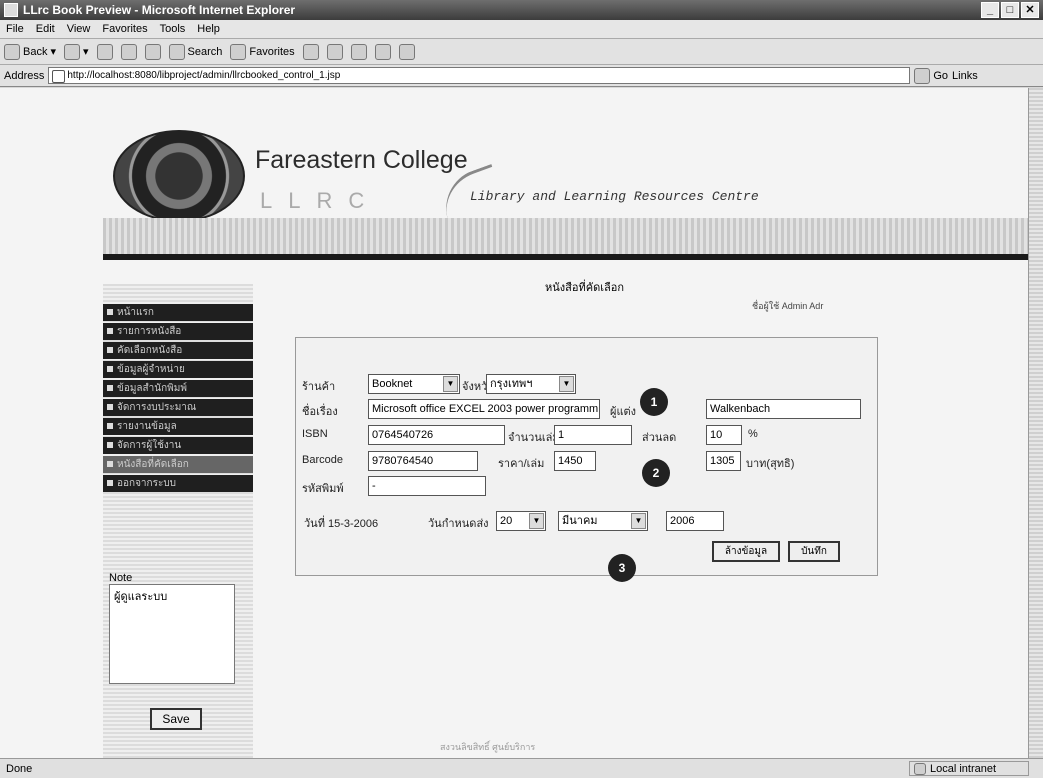 The height and width of the screenshot is (778, 1043). What do you see at coordinates (565, 257) in the screenshot?
I see `header-divider` at bounding box center [565, 257].